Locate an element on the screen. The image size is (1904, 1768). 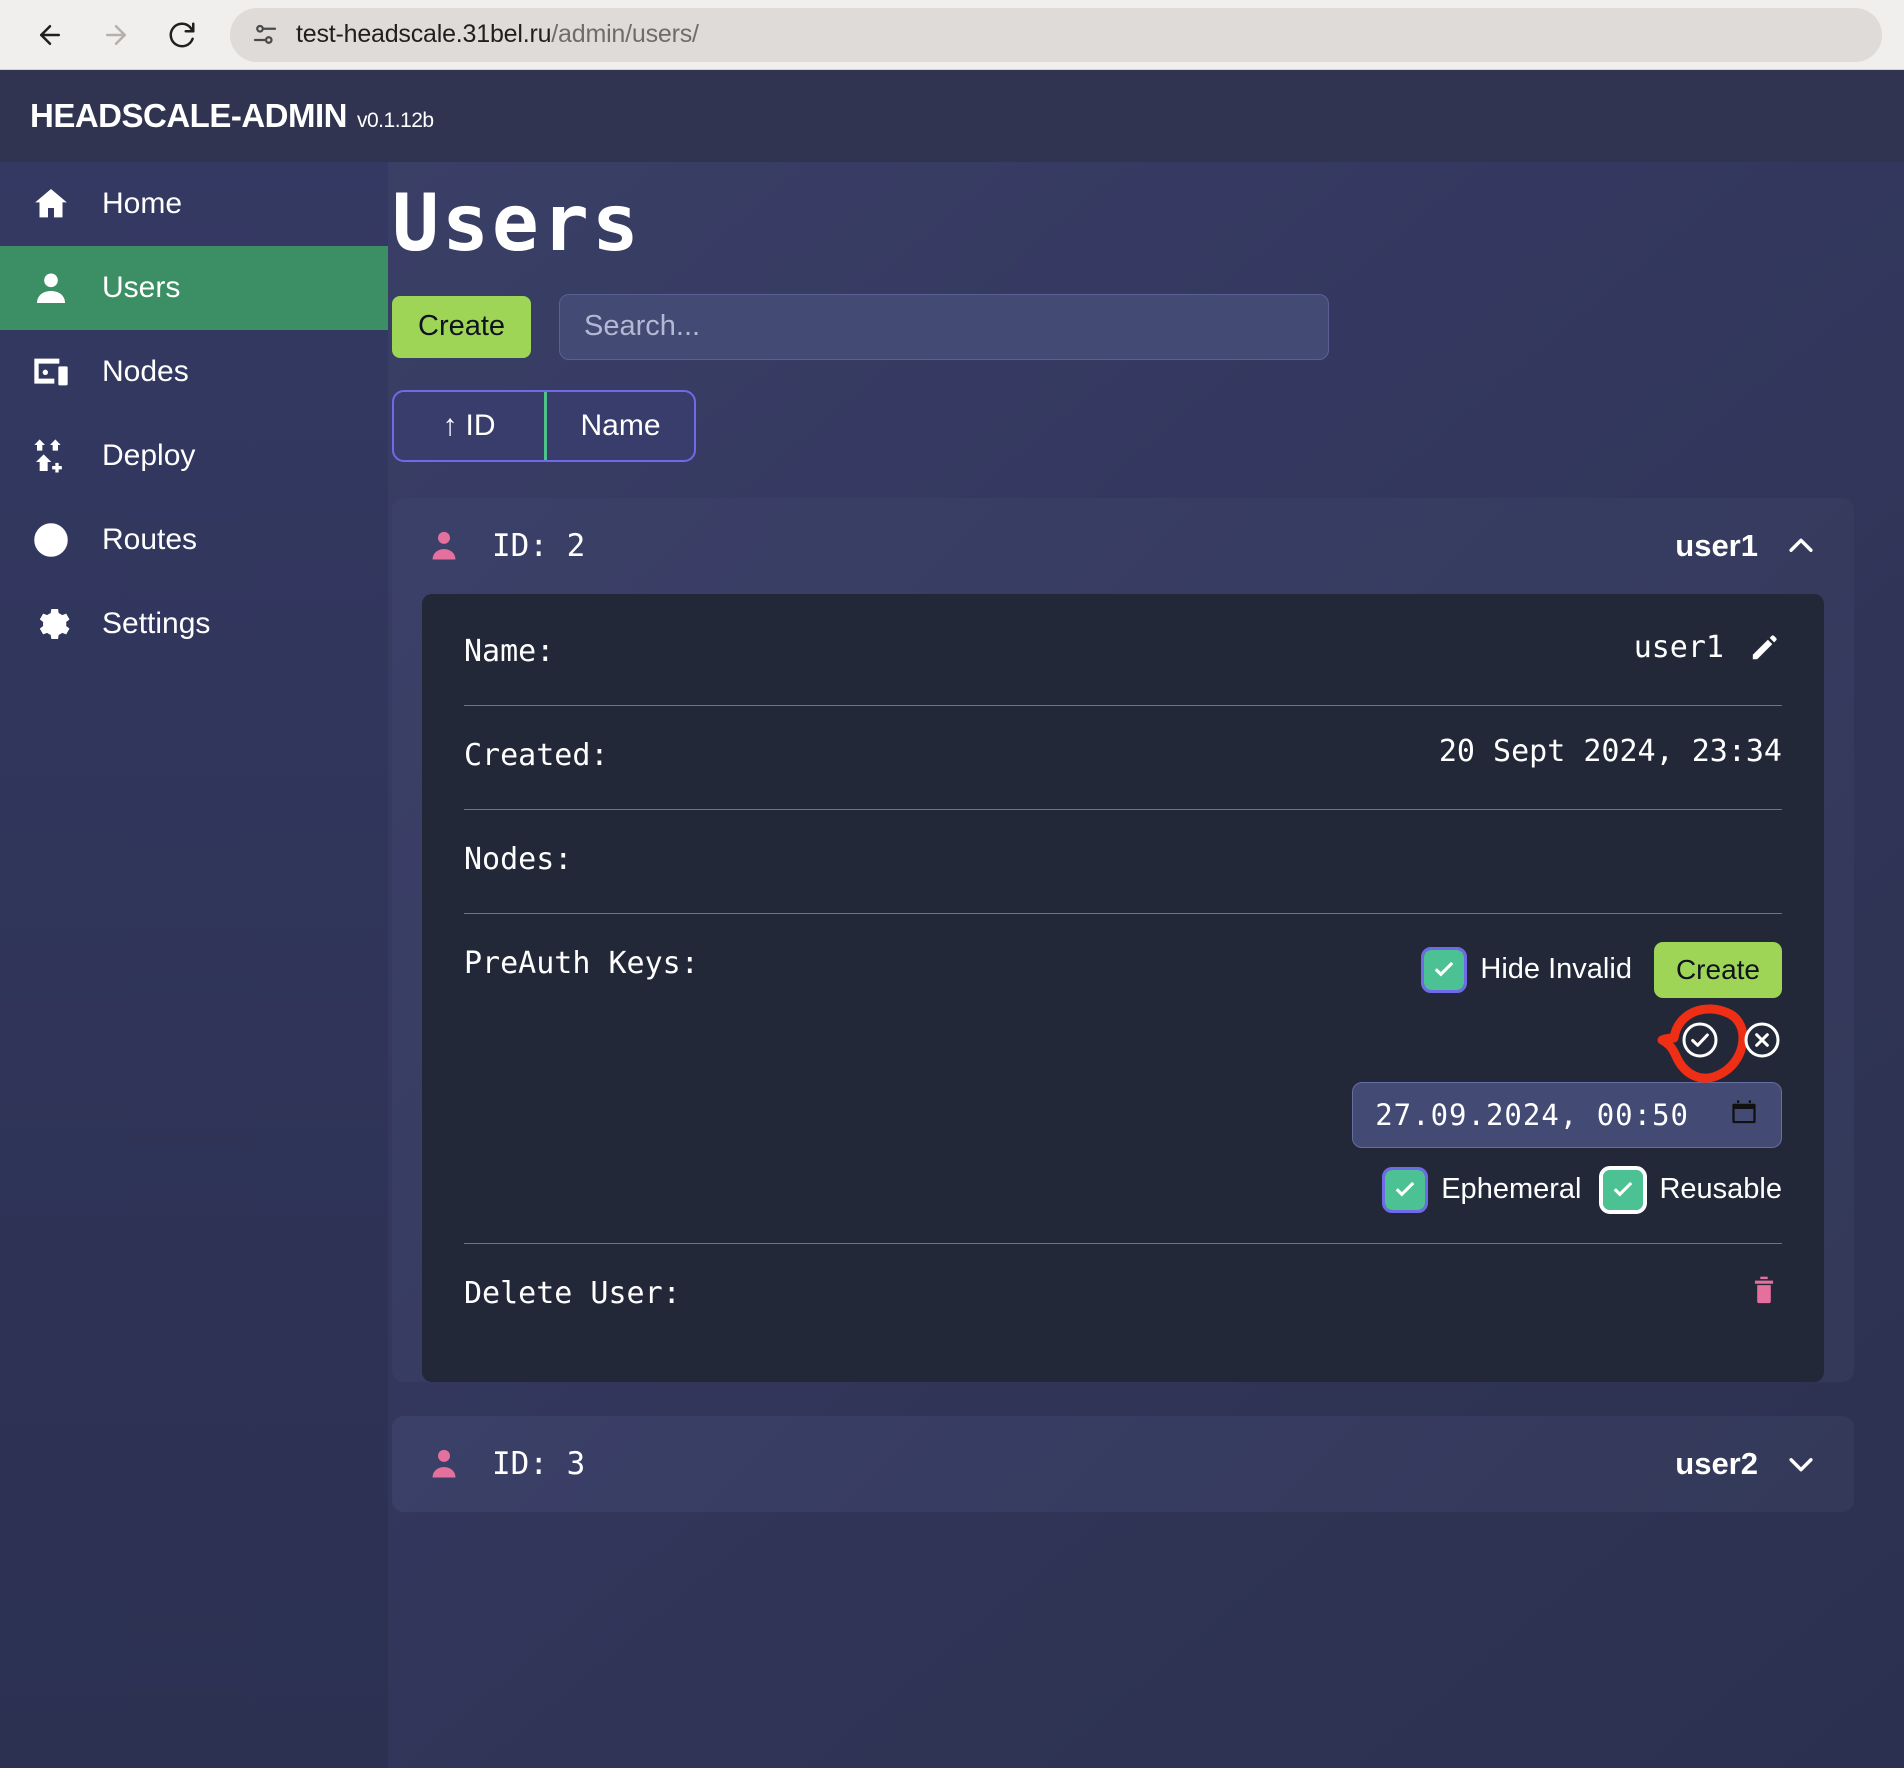
hide-invalid-checkbox-wrap: Hide Invalid is located at coordinates (1526, 969).